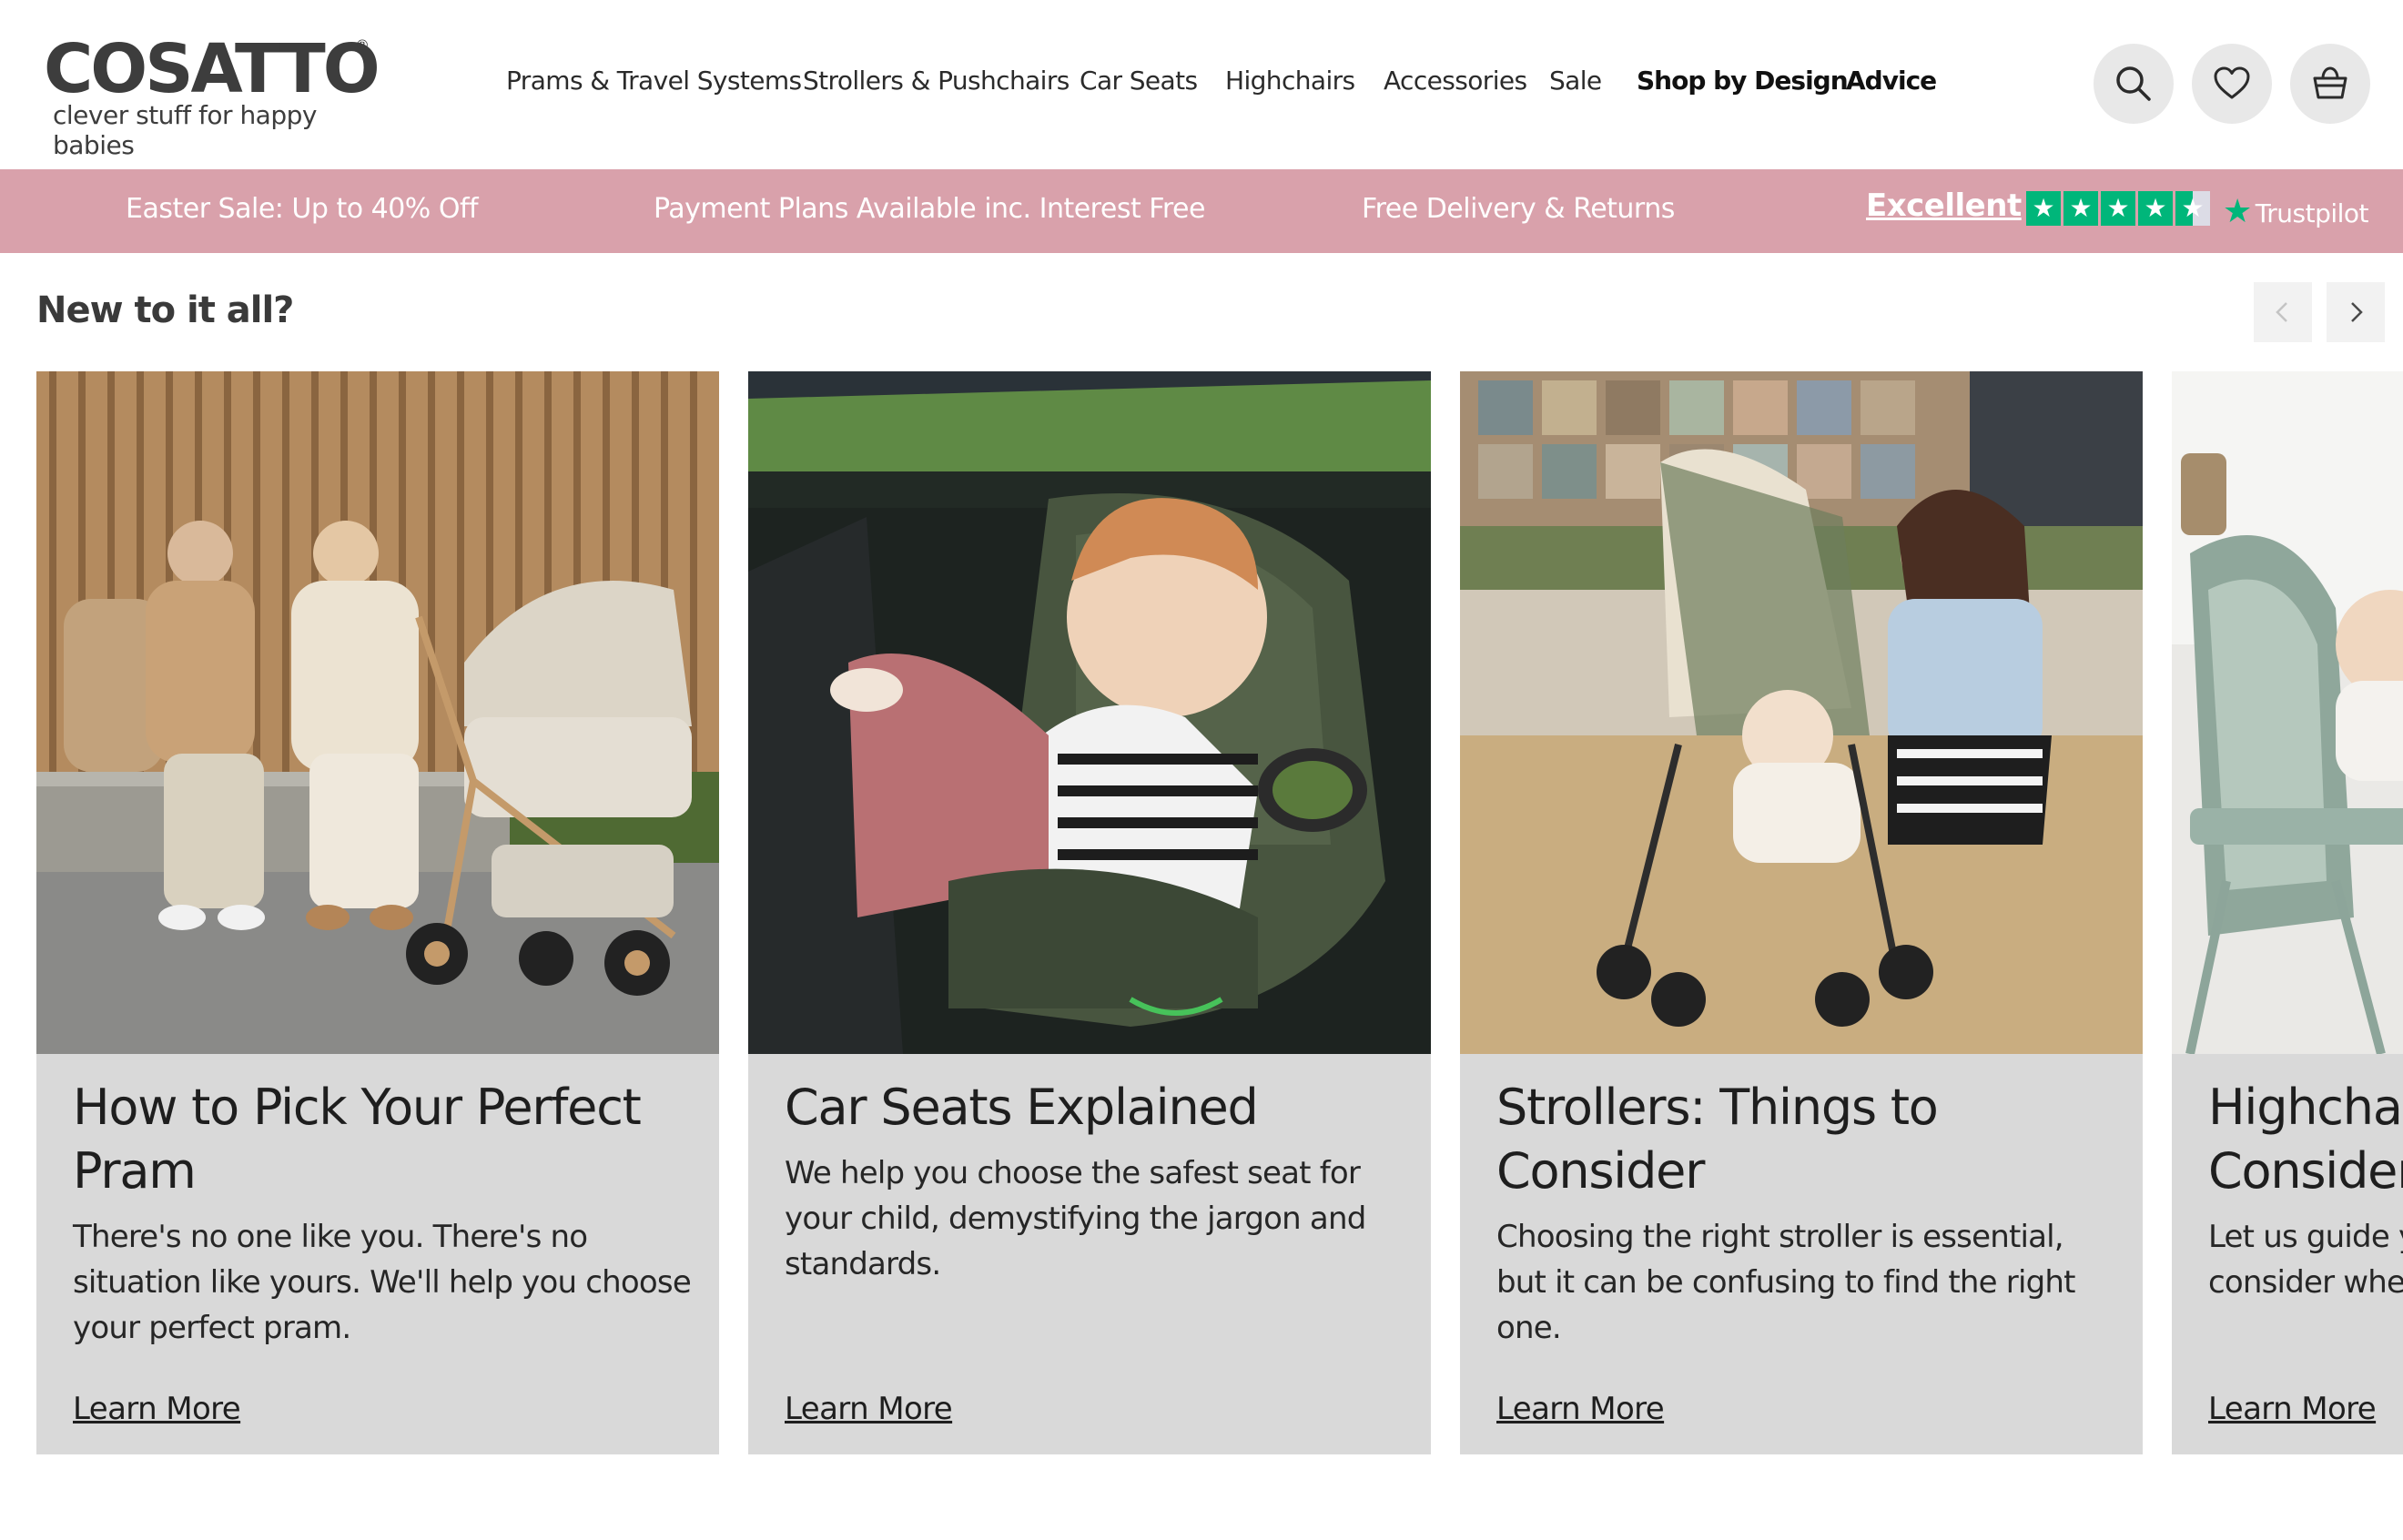  I want to click on trustpilot-stars: ★ ★ ★ ★ ★, so click(2118, 209).